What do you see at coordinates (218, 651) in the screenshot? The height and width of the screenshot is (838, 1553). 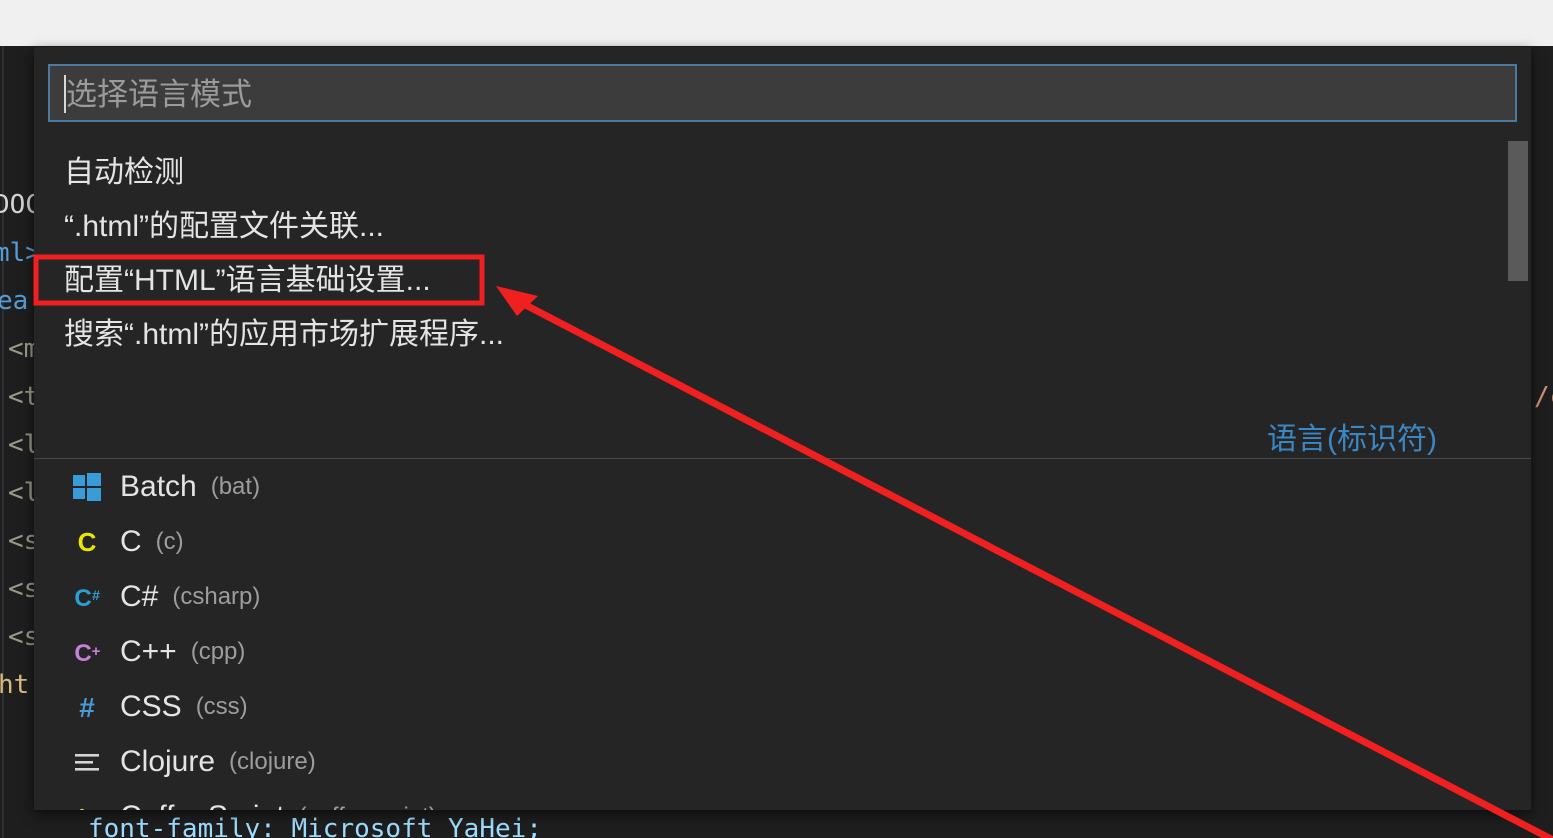 I see `language-id: (cpp)` at bounding box center [218, 651].